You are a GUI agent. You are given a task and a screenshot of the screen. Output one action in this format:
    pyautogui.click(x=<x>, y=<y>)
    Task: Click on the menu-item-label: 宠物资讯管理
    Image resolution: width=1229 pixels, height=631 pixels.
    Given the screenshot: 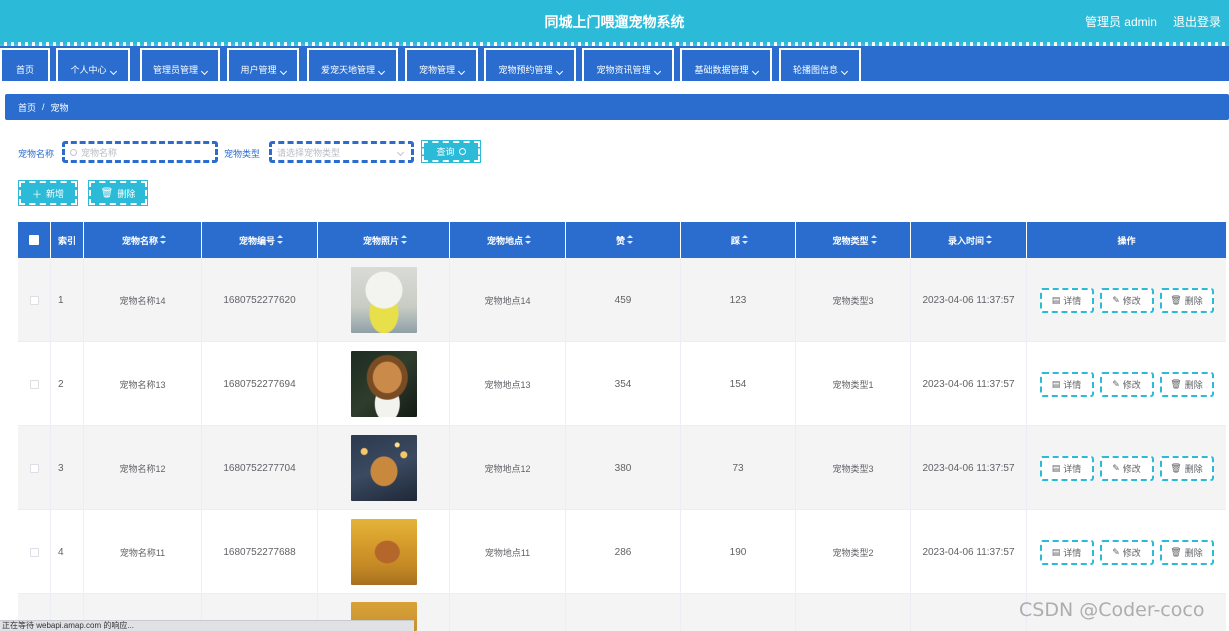 What is the action you would take?
    pyautogui.click(x=623, y=70)
    